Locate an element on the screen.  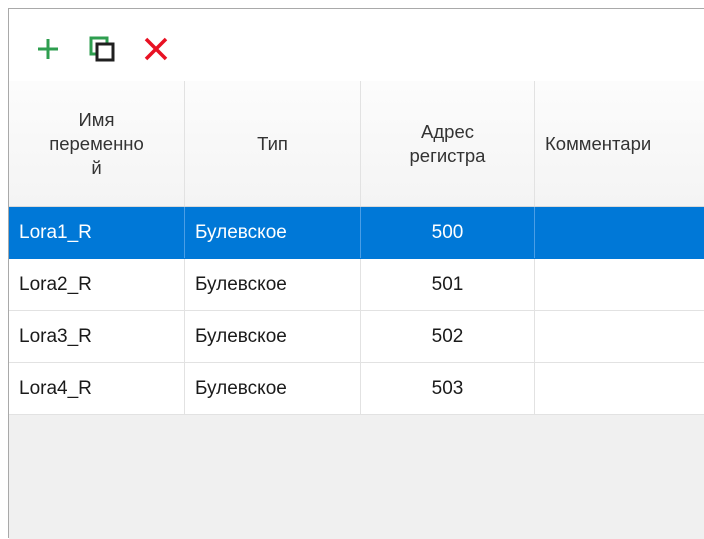
add-button is located at coordinates (48, 49).